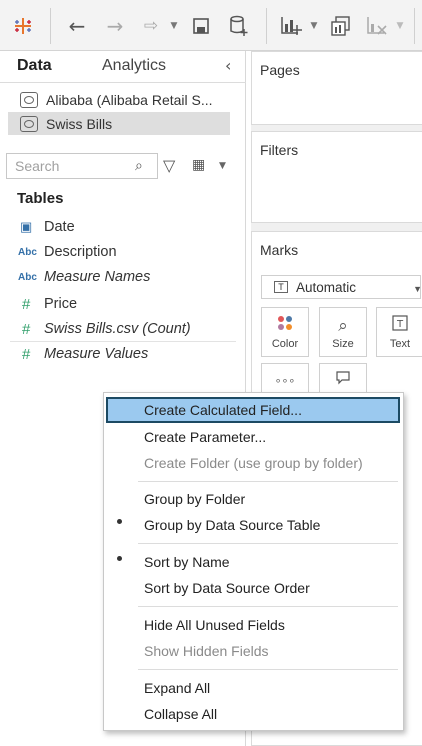 The image size is (422, 746). Describe the element at coordinates (279, 150) in the screenshot. I see `filters-title: Filters` at that location.